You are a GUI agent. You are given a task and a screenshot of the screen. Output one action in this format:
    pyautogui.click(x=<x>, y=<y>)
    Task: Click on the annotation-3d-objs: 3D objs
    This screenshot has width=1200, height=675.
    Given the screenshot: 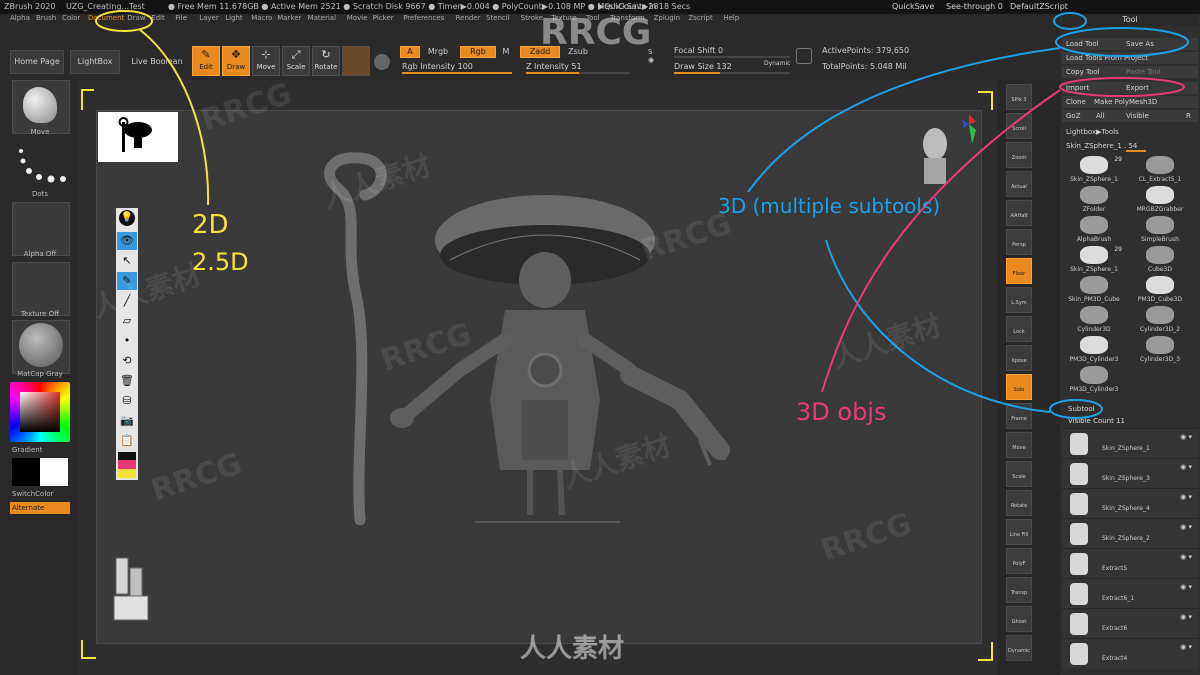 What is the action you would take?
    pyautogui.click(x=841, y=412)
    